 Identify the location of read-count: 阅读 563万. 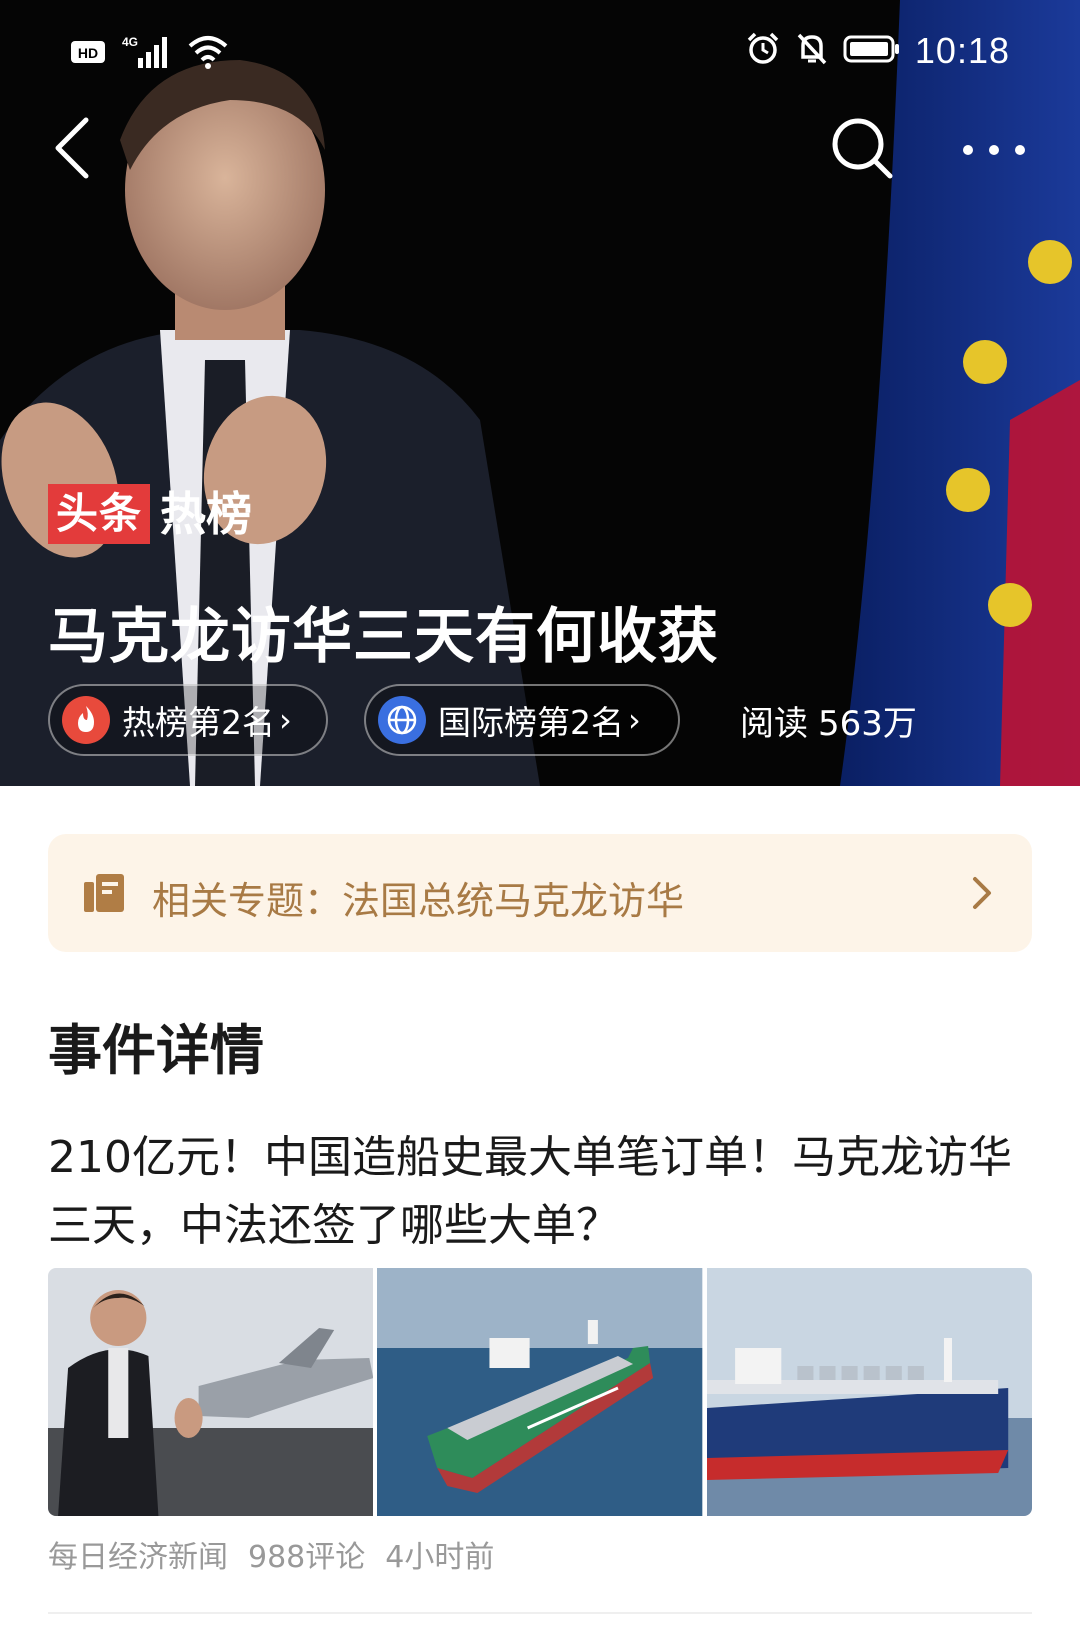
(828, 720).